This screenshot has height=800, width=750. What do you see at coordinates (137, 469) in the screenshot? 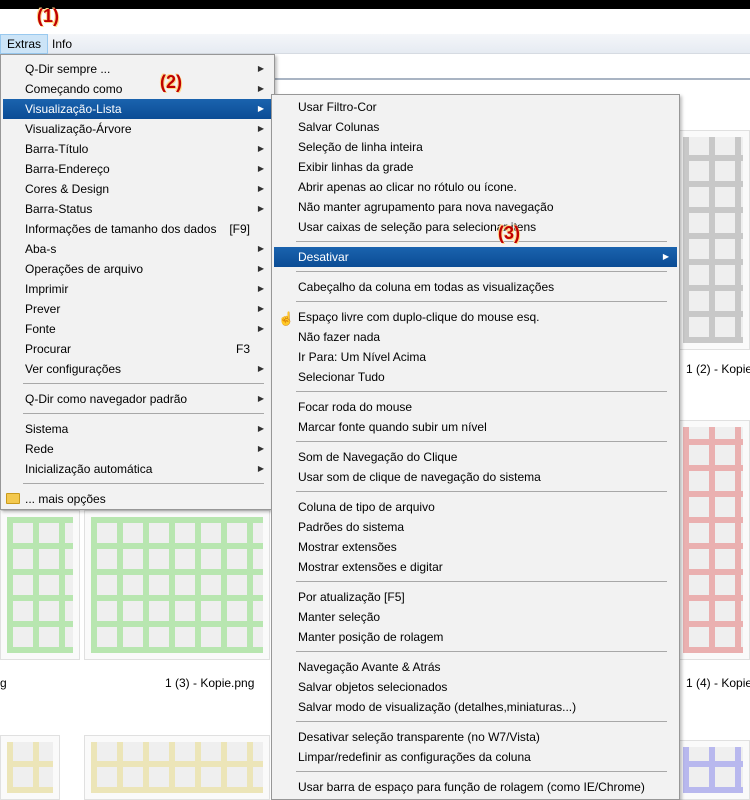
I see `menu-item-inicializacao: Inicialização automática ▶` at bounding box center [137, 469].